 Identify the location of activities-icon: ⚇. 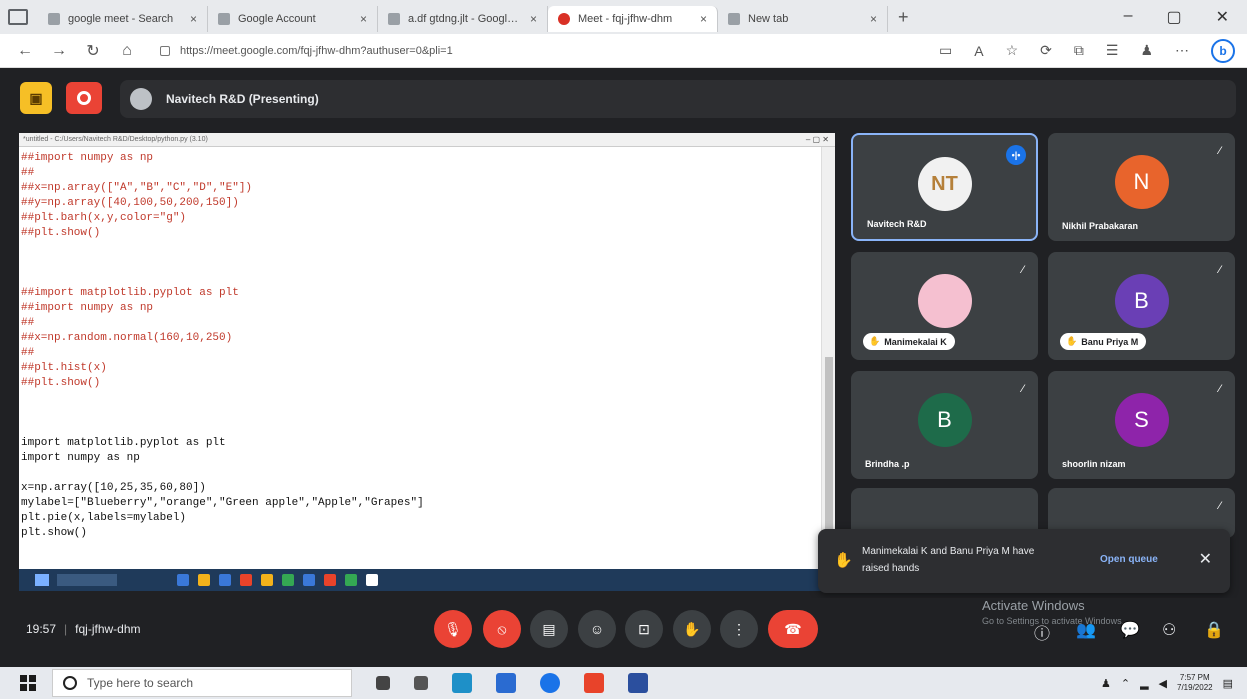
(1169, 630).